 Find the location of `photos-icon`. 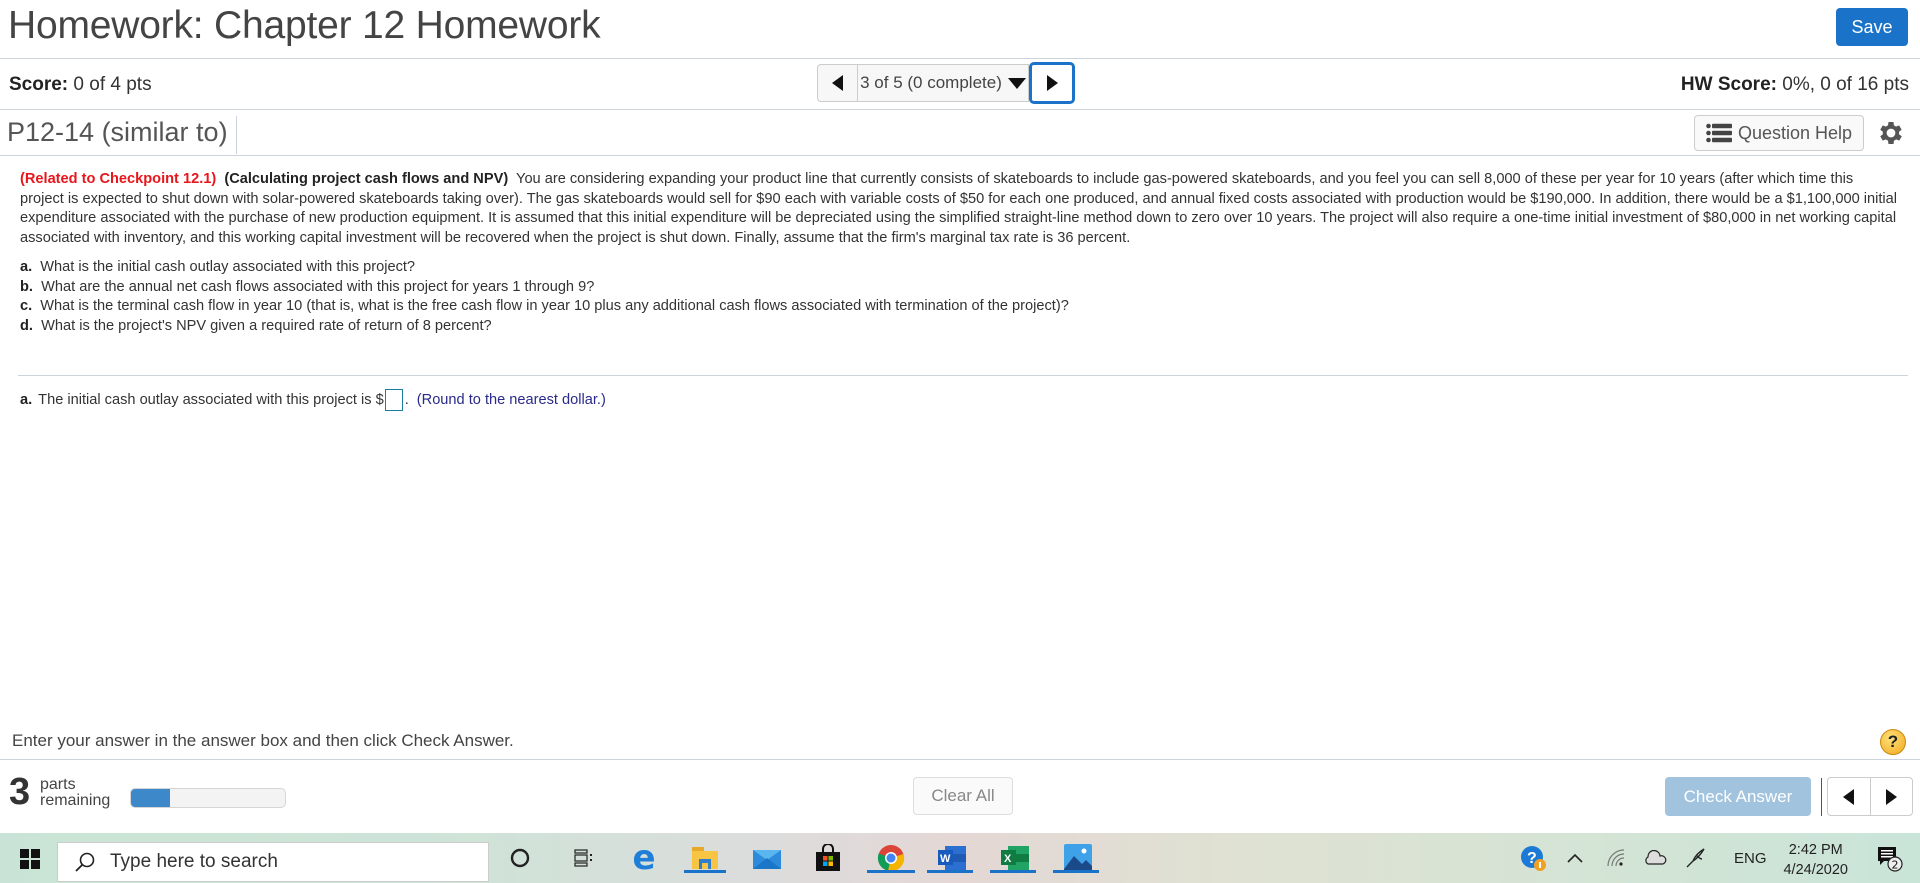

photos-icon is located at coordinates (1076, 858).